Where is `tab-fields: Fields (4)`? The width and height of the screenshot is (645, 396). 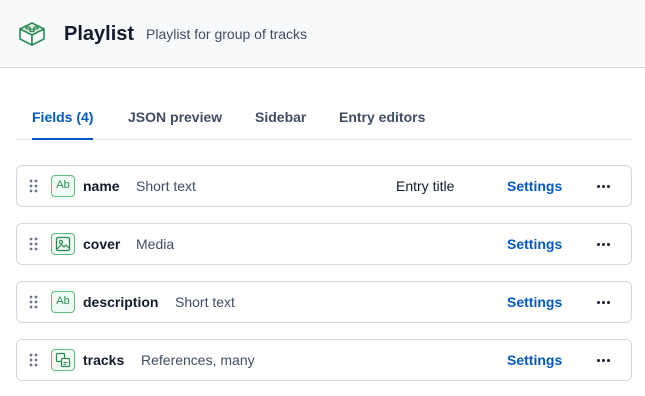
tab-fields: Fields (4) is located at coordinates (63, 119).